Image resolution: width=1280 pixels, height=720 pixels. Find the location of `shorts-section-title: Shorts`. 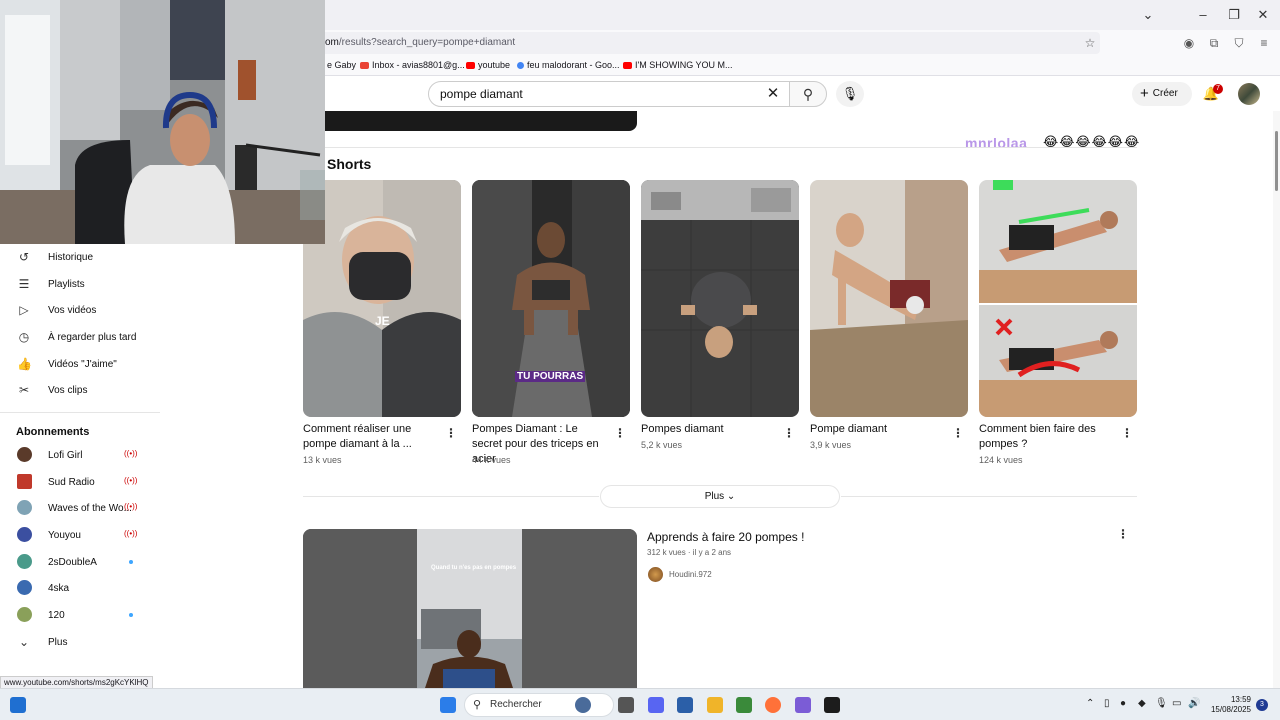

shorts-section-title: Shorts is located at coordinates (349, 164).